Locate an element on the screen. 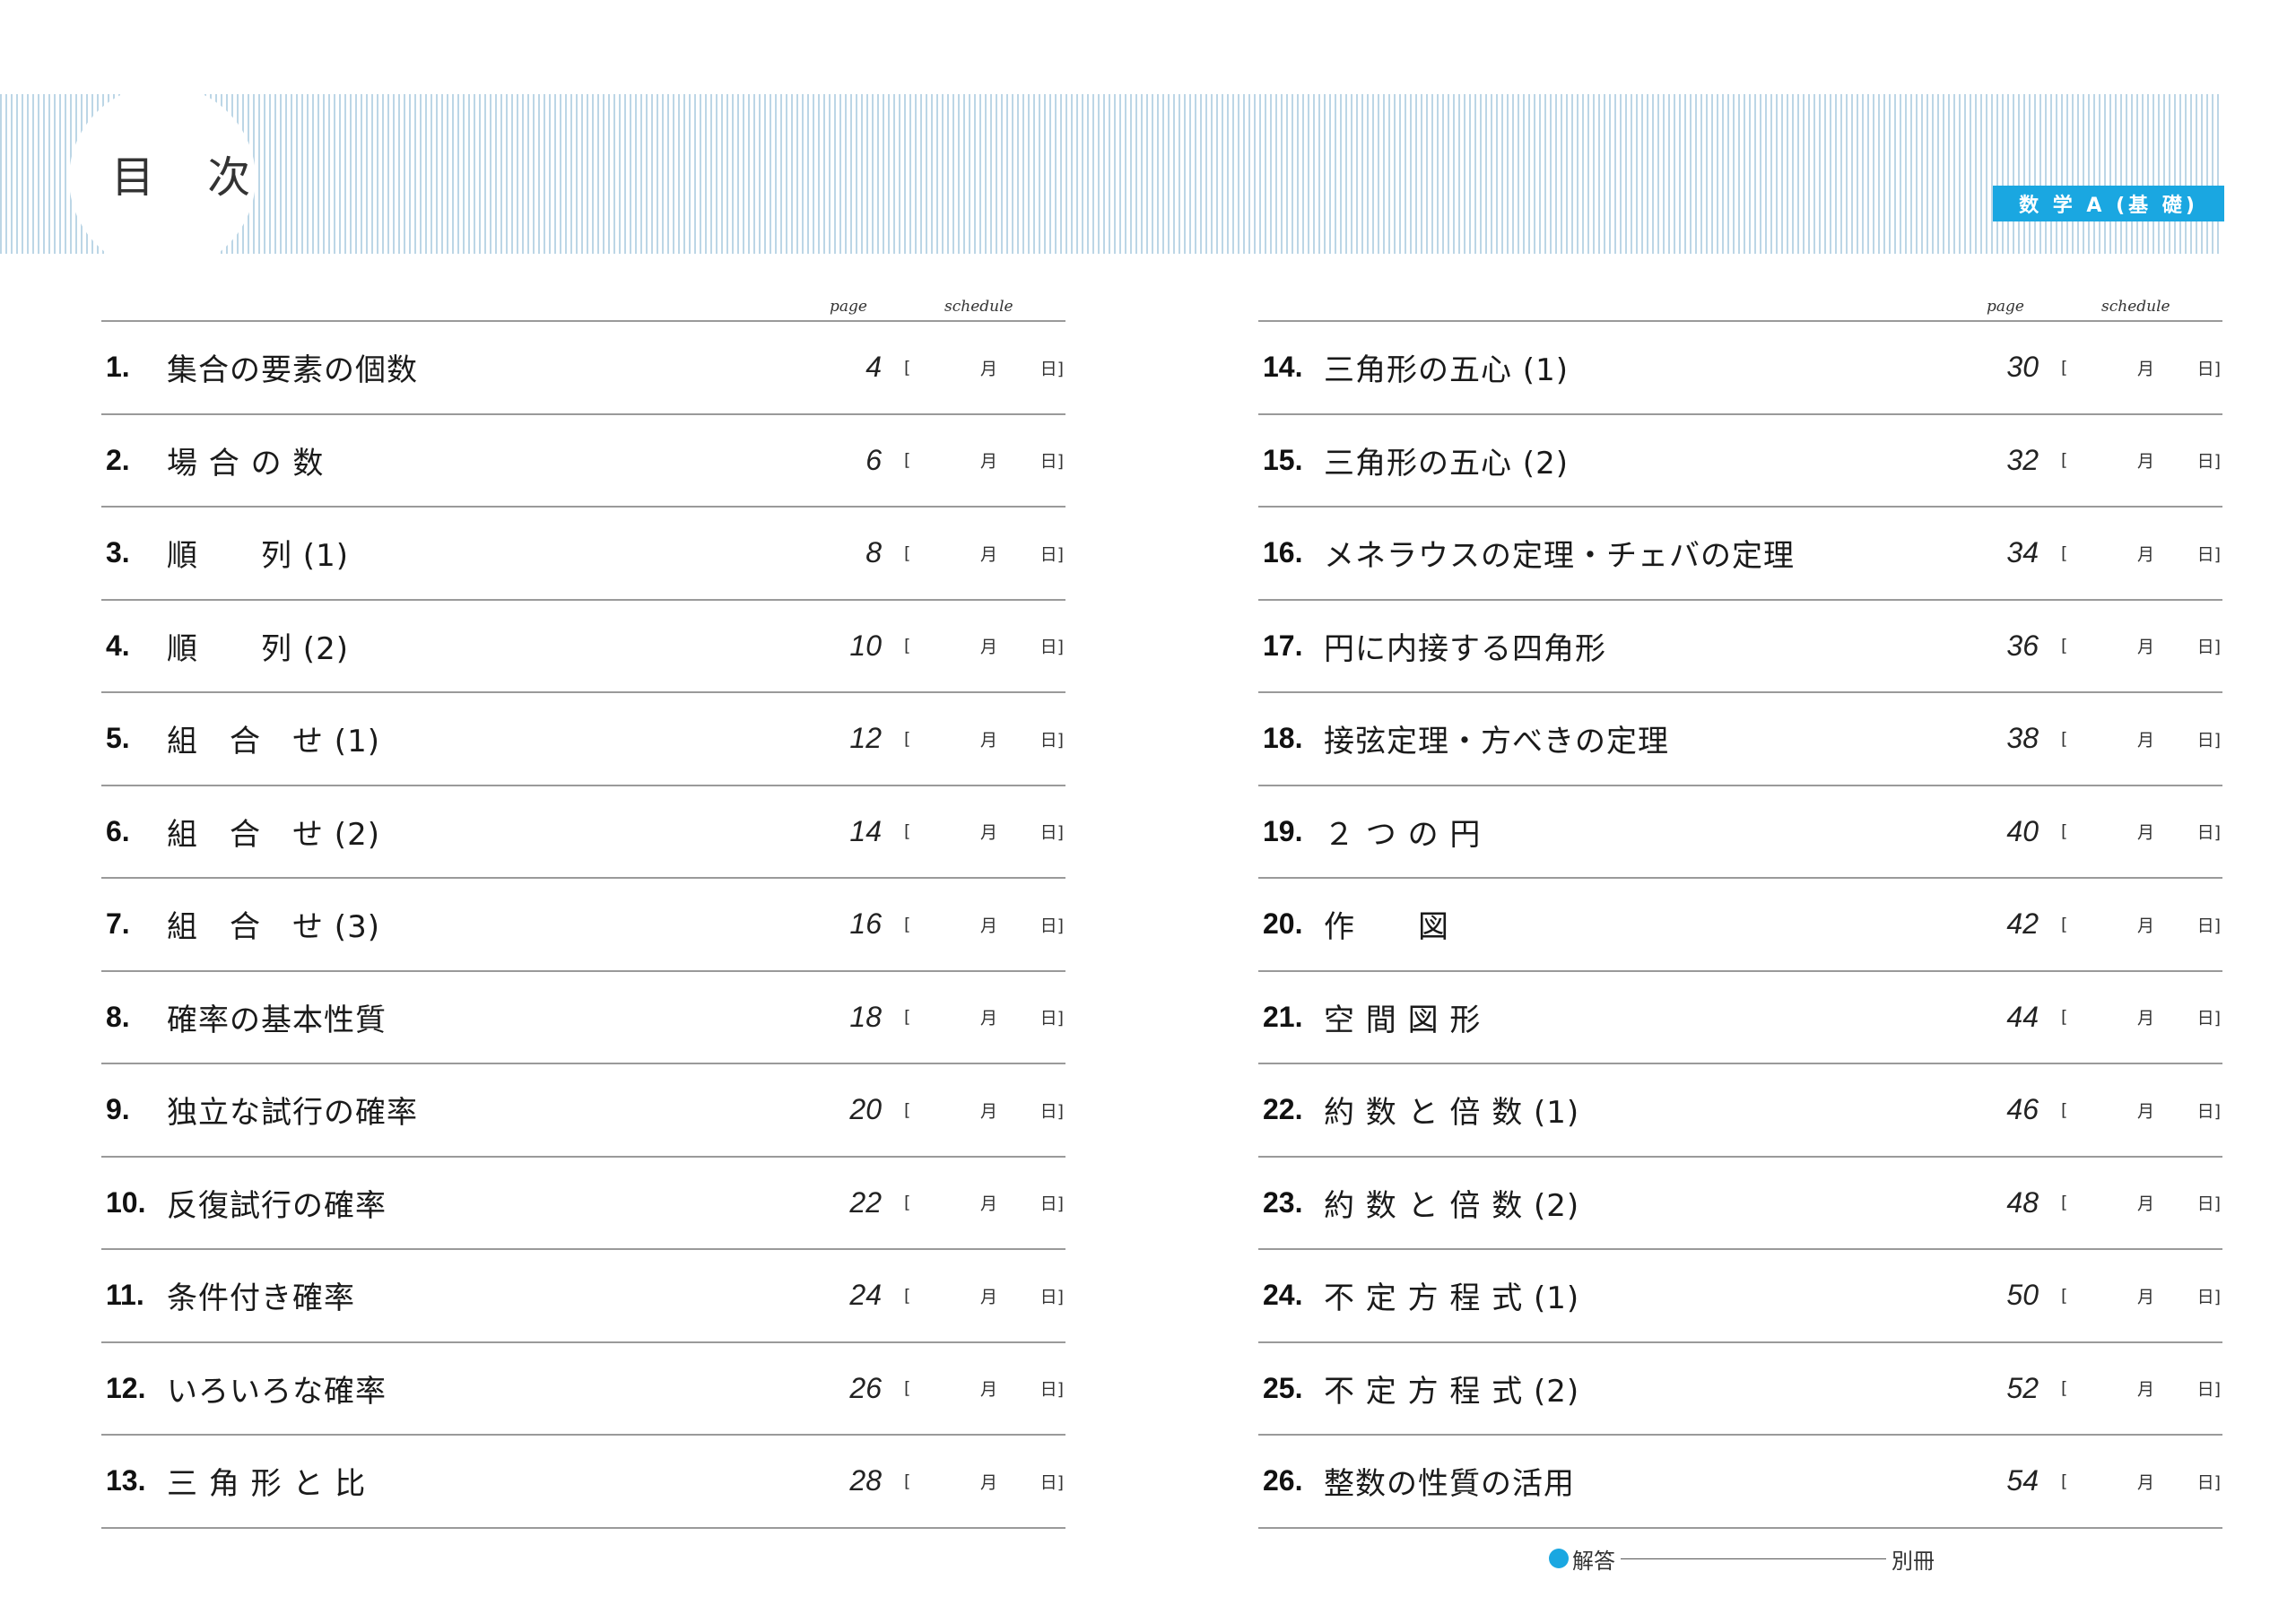 The height and width of the screenshot is (1623, 2296). entry-title: 反復試行の確率 is located at coordinates (277, 1205).